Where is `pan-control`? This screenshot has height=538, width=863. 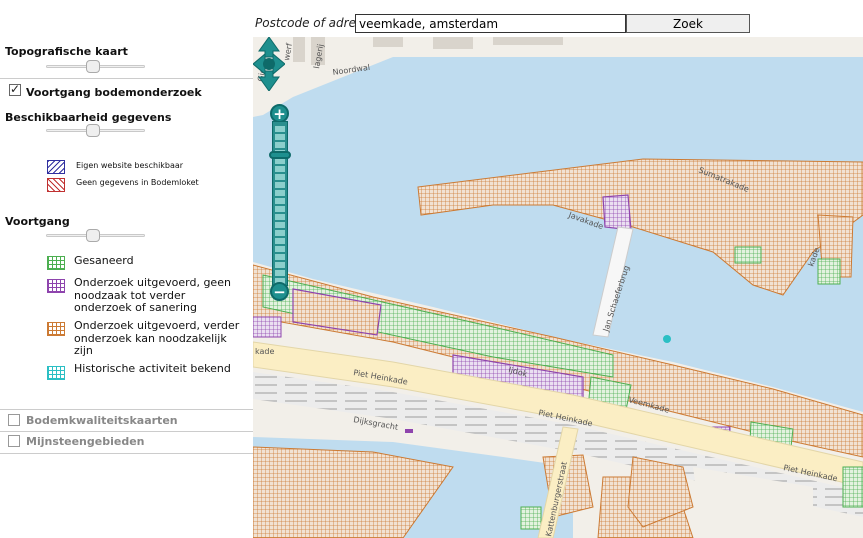
pan-control is located at coordinates (269, 64).